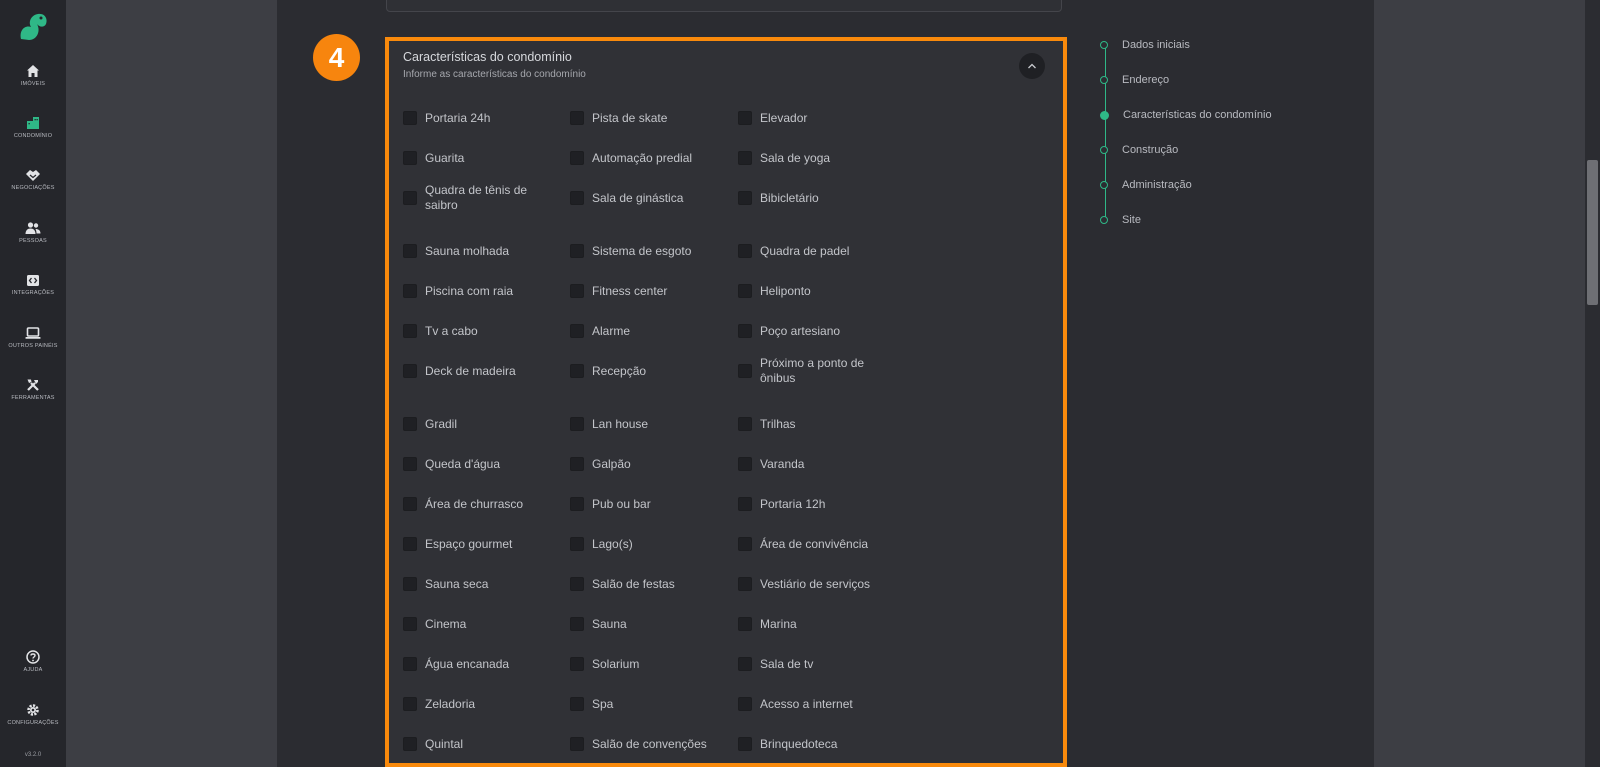  I want to click on feature-checkbox-item: Deck de madeira, so click(479, 371).